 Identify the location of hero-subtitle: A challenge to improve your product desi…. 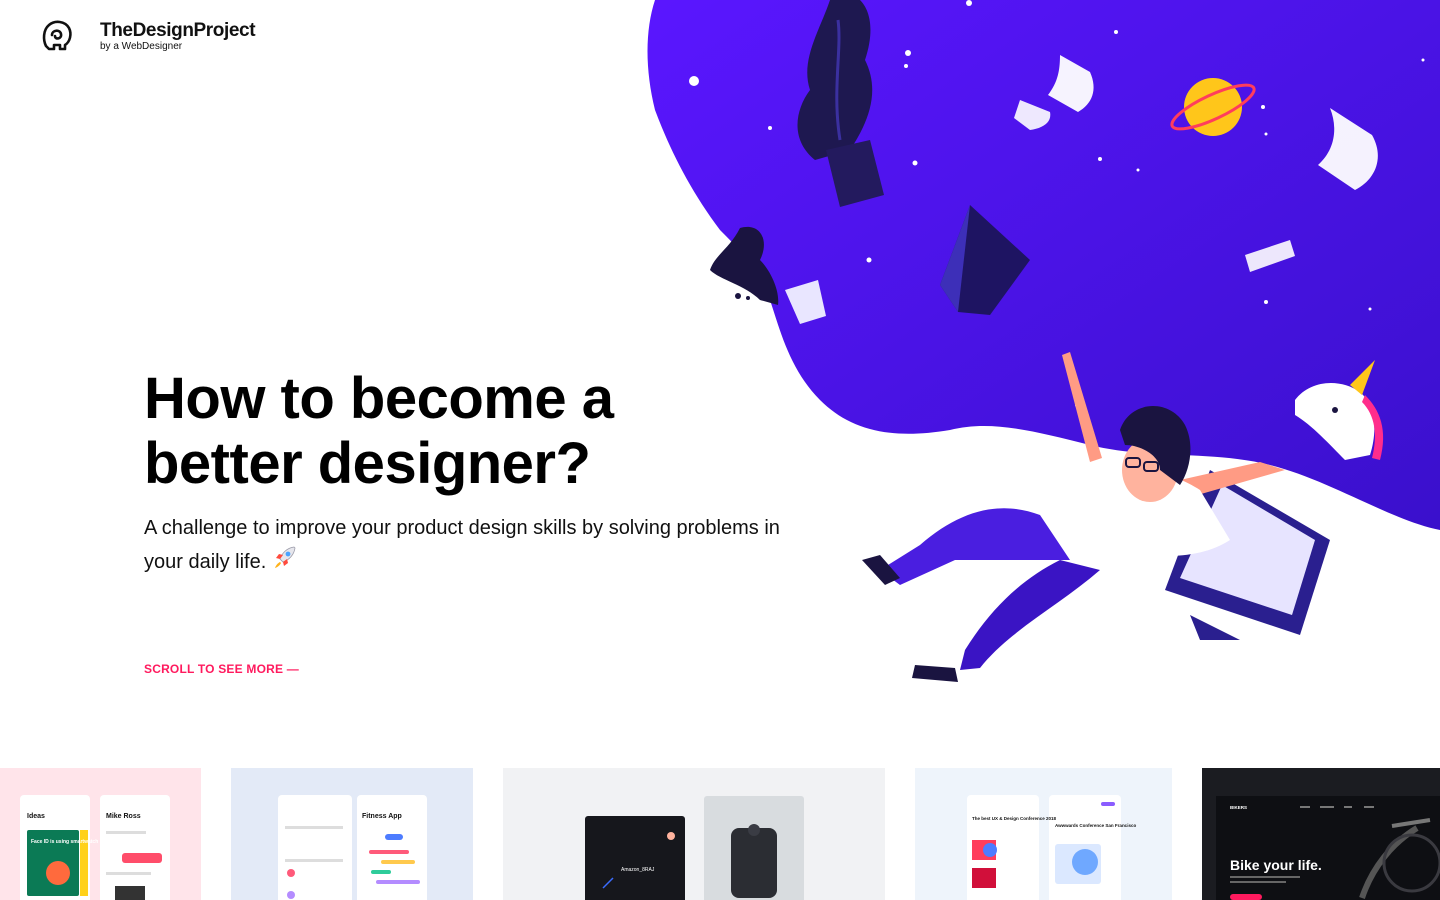
(464, 545).